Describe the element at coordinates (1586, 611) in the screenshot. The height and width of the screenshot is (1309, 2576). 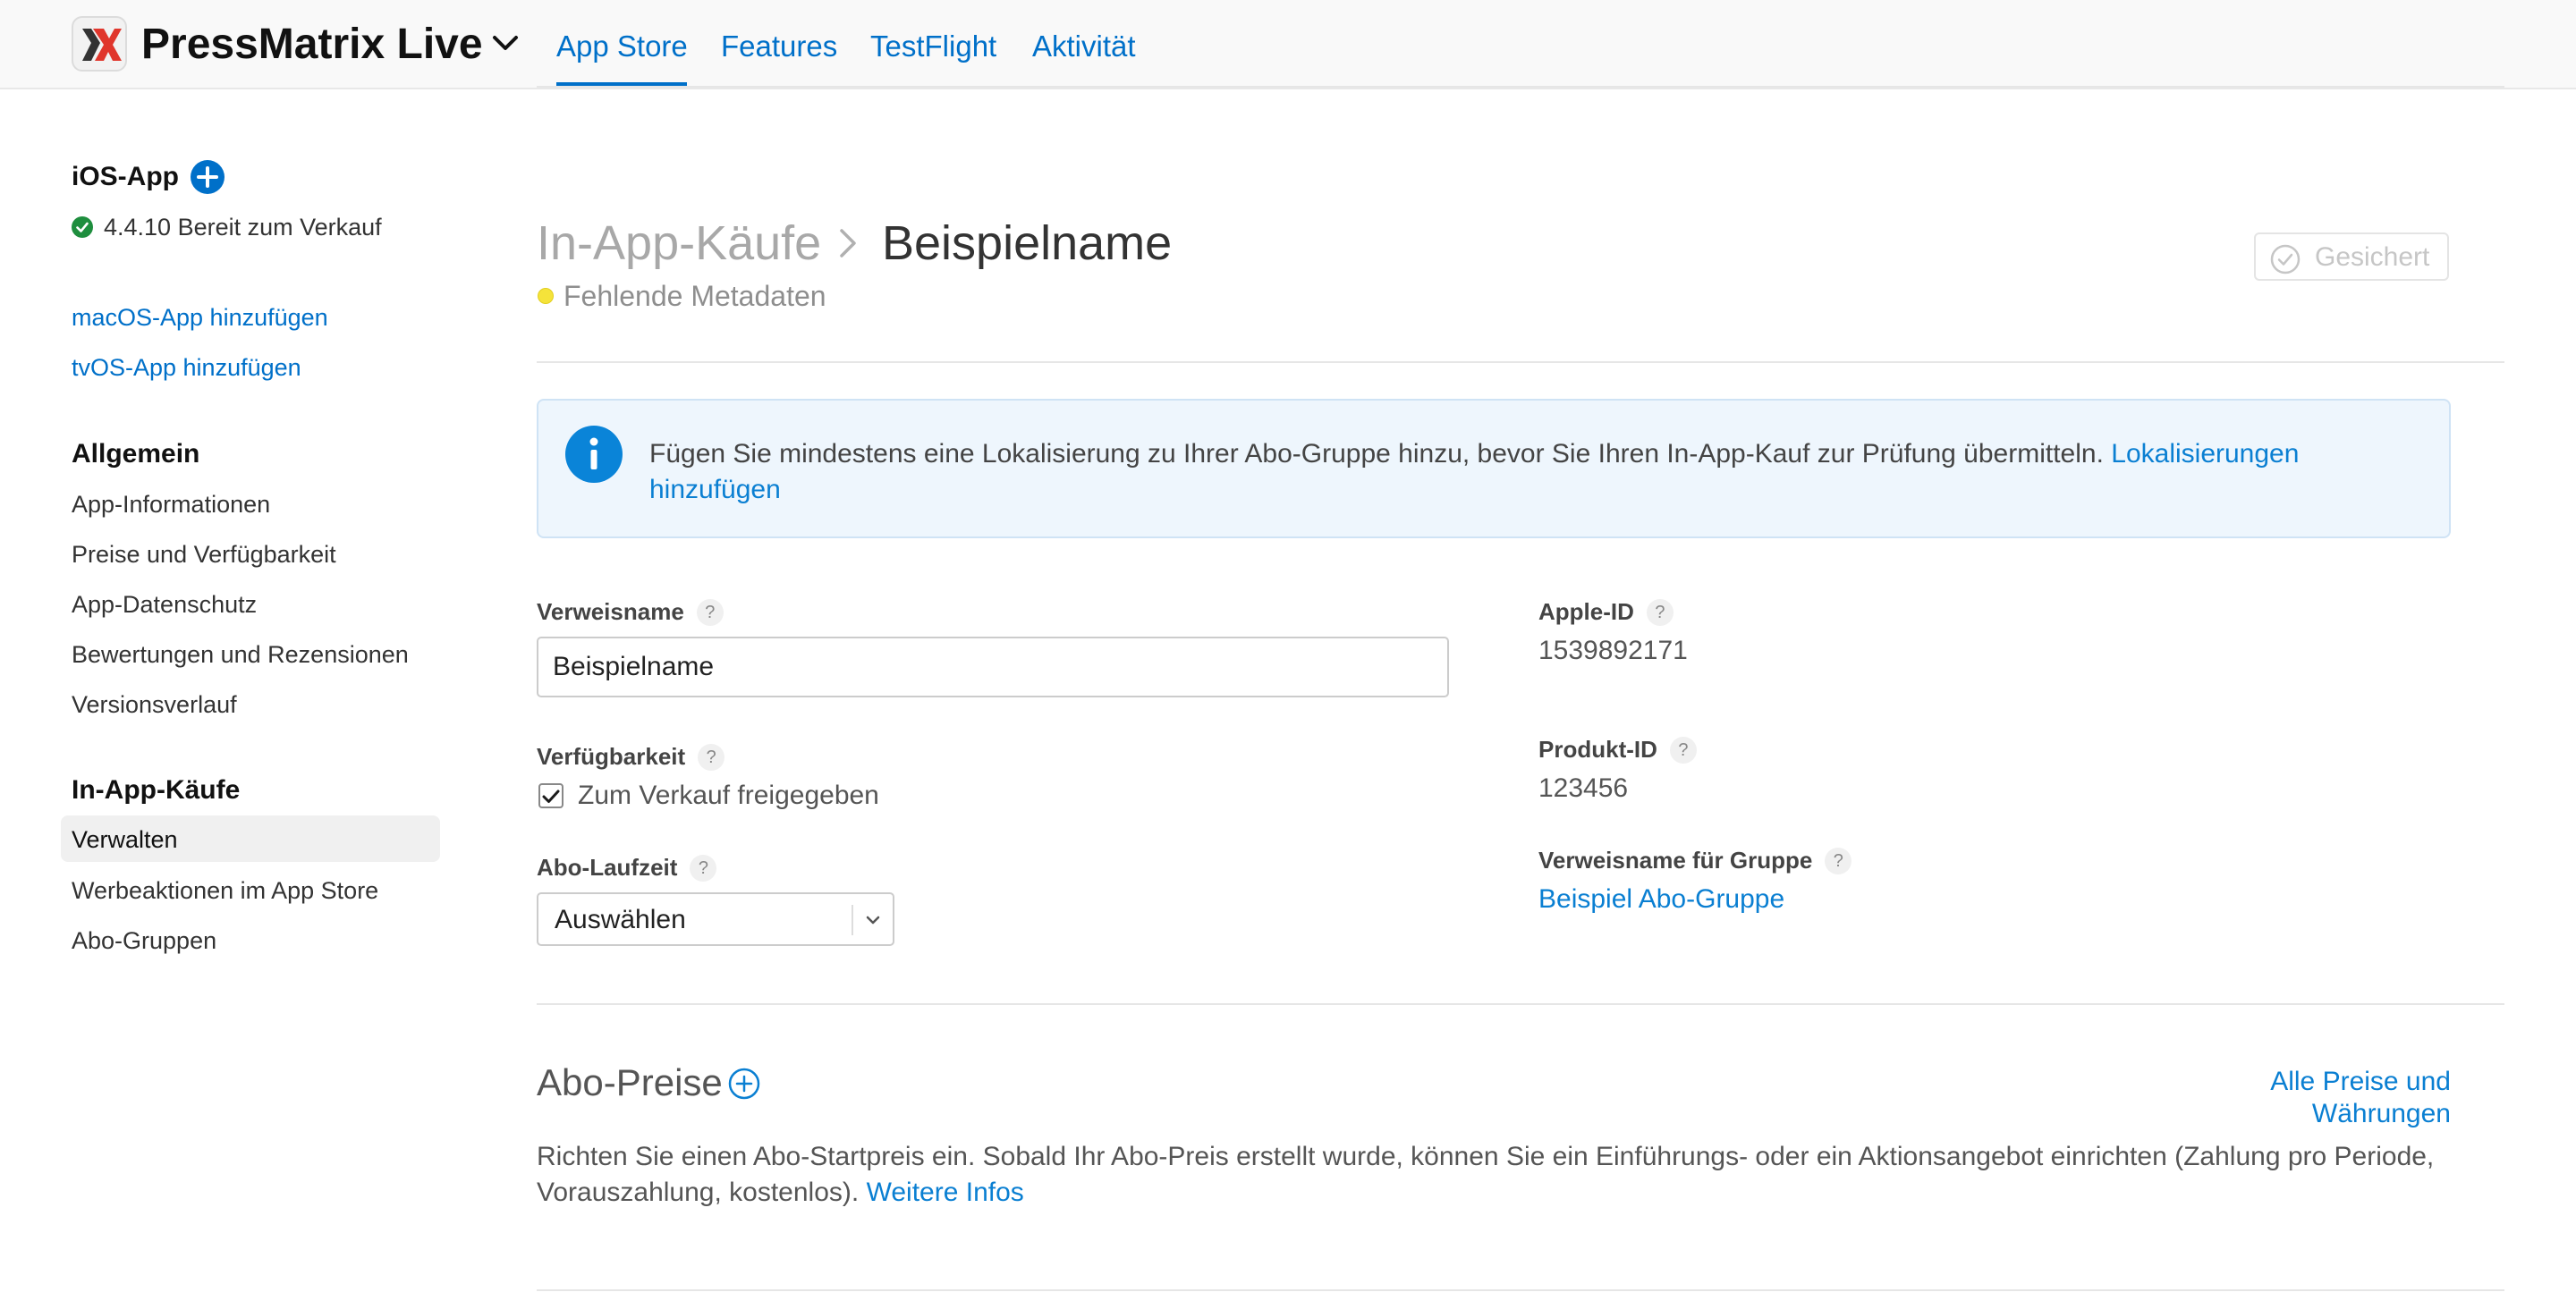
I see `apple-id-label-text: Apple-ID` at that location.